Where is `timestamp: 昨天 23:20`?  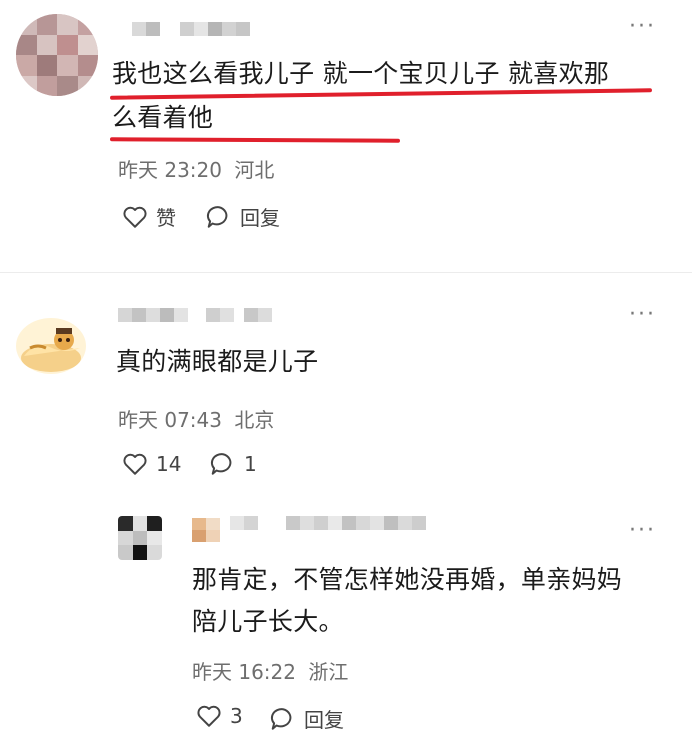 timestamp: 昨天 23:20 is located at coordinates (170, 170).